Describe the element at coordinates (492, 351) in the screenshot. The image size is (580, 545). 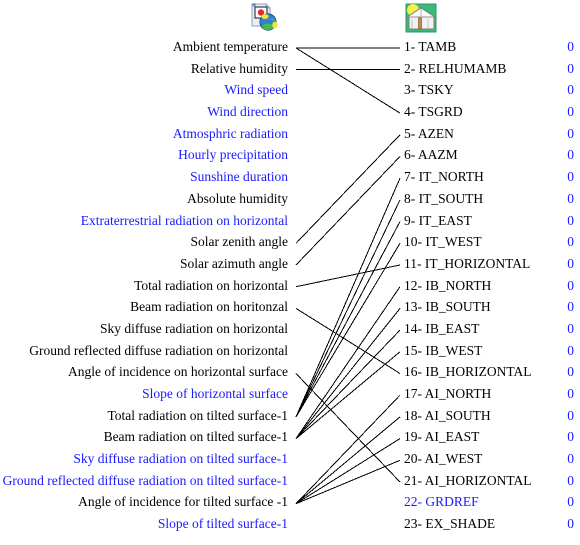
I see `output-variable-row: 15- IB_WEST 0` at that location.